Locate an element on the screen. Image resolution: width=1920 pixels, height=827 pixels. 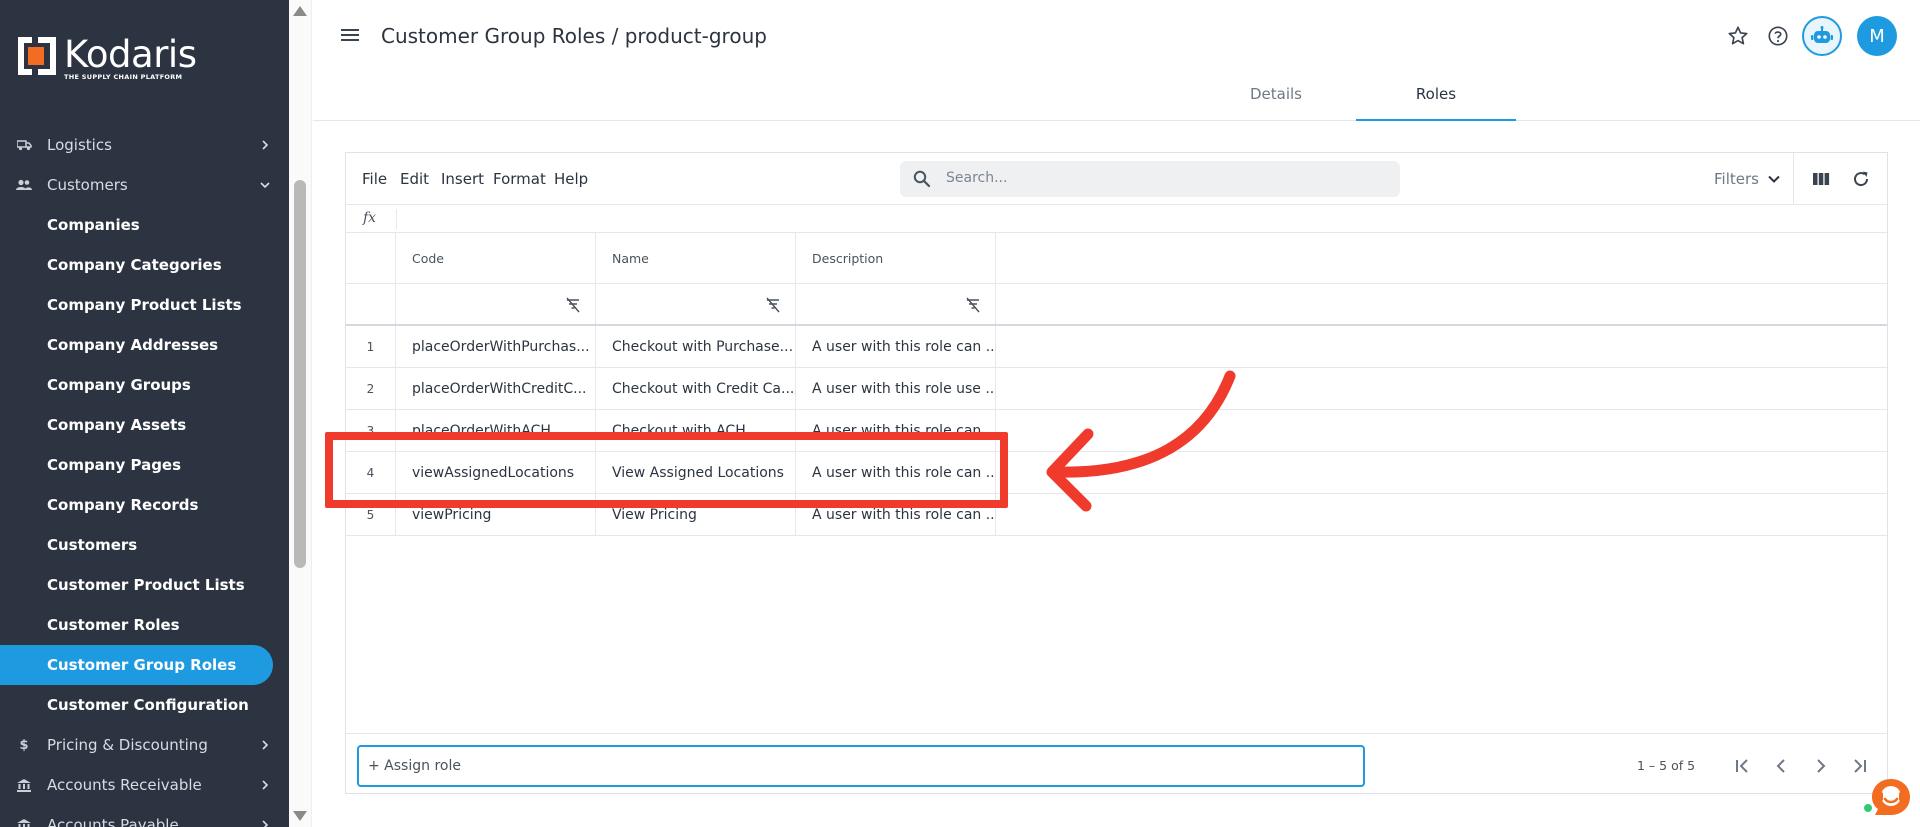
column-header-name: Name is located at coordinates (696, 258).